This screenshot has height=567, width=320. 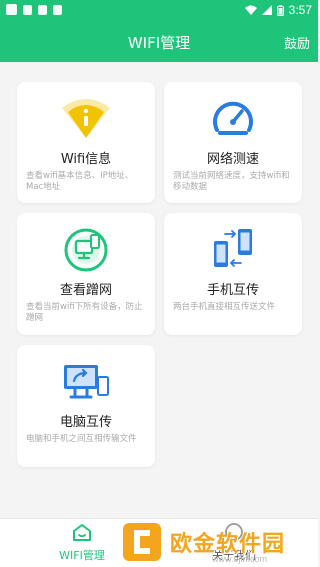 What do you see at coordinates (86, 381) in the screenshot?
I see `pc-transfer-icon` at bounding box center [86, 381].